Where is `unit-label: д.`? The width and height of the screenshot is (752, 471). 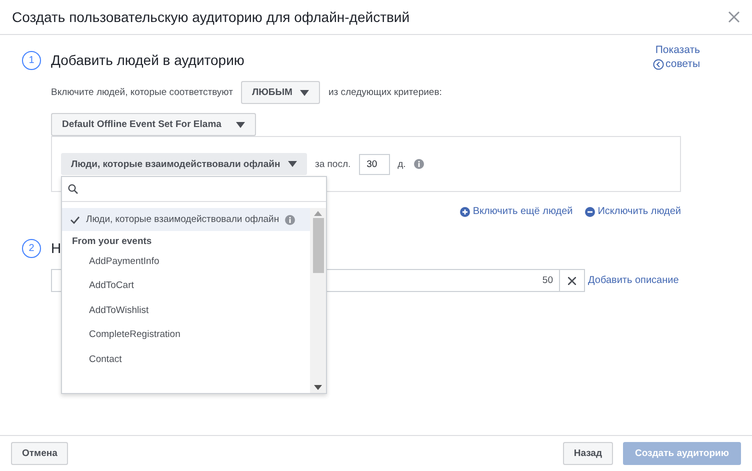 unit-label: д. is located at coordinates (402, 164).